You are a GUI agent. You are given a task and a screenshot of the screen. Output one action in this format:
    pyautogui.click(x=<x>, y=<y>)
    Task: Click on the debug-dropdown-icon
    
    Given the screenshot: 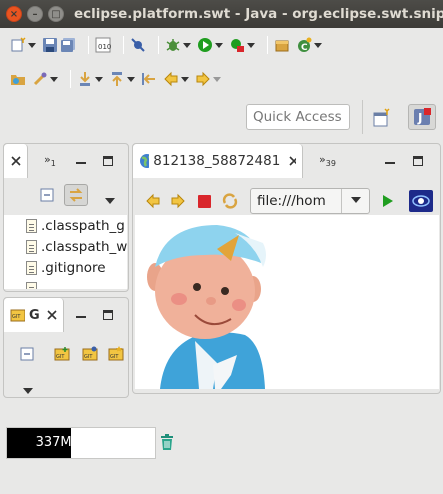 What is the action you would take?
    pyautogui.click(x=187, y=45)
    